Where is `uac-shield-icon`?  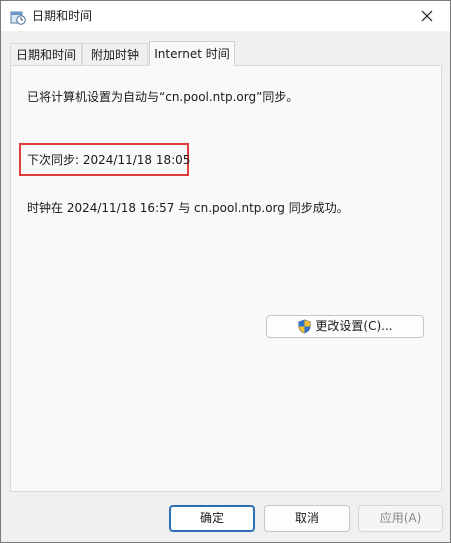 uac-shield-icon is located at coordinates (304, 326).